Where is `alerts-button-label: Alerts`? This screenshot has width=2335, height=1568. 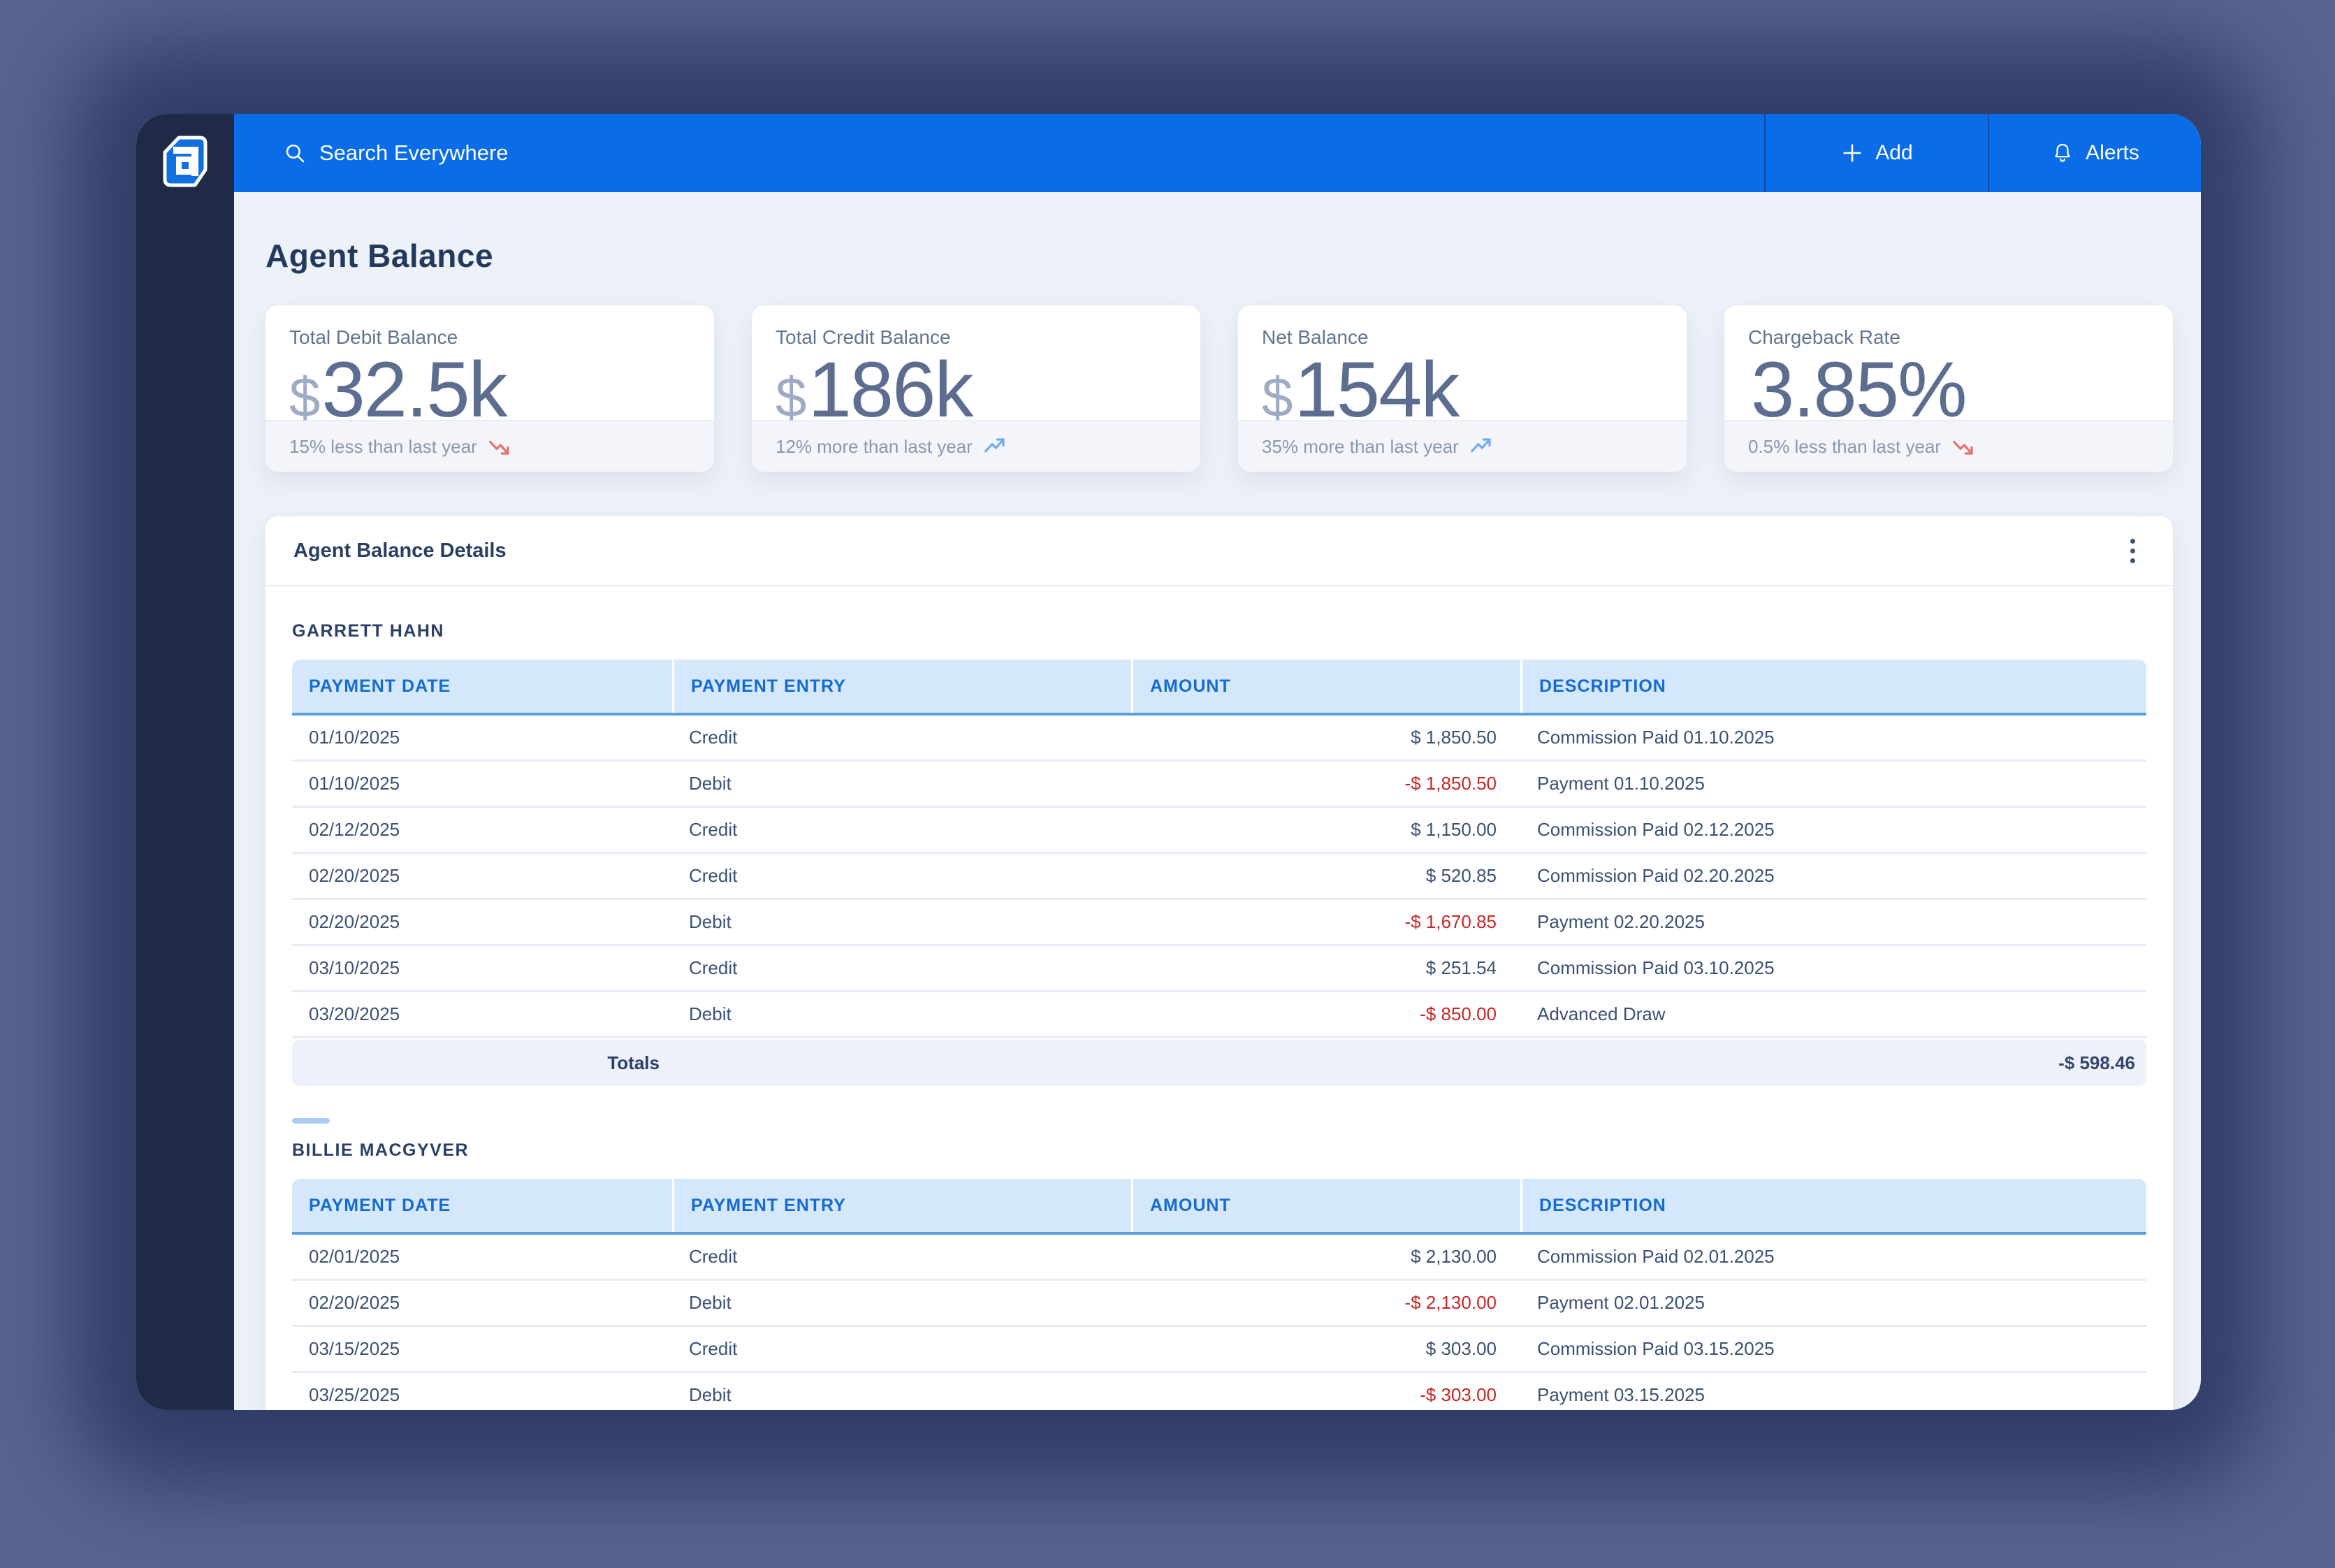 alerts-button-label: Alerts is located at coordinates (2112, 152).